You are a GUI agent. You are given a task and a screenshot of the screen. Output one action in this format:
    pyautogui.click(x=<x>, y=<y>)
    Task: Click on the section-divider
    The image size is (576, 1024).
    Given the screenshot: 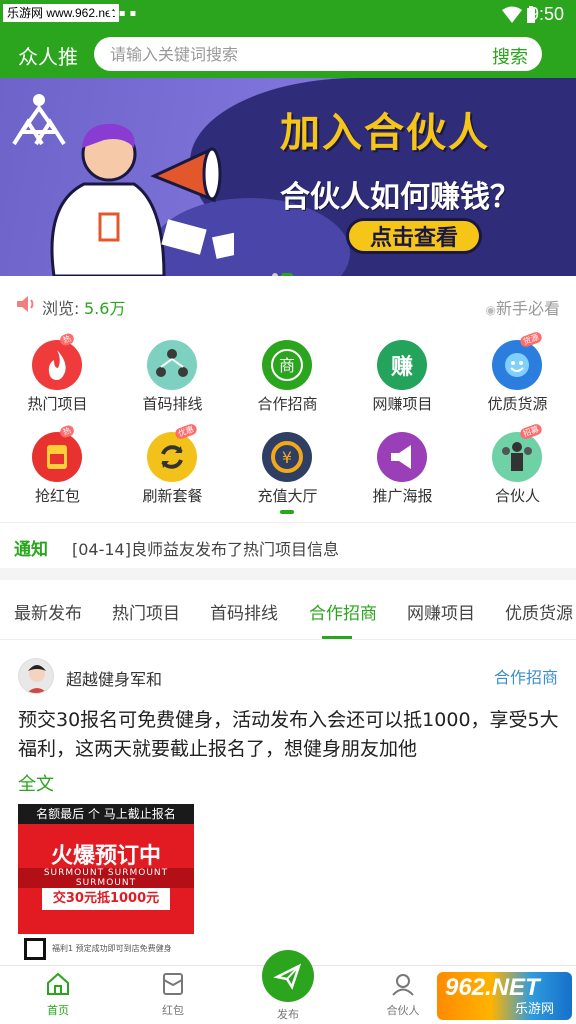 What is the action you would take?
    pyautogui.click(x=288, y=574)
    